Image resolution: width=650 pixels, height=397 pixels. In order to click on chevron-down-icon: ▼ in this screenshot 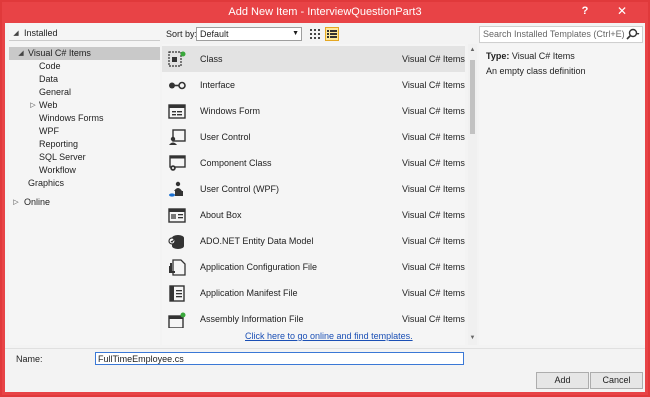, I will do `click(295, 33)`.